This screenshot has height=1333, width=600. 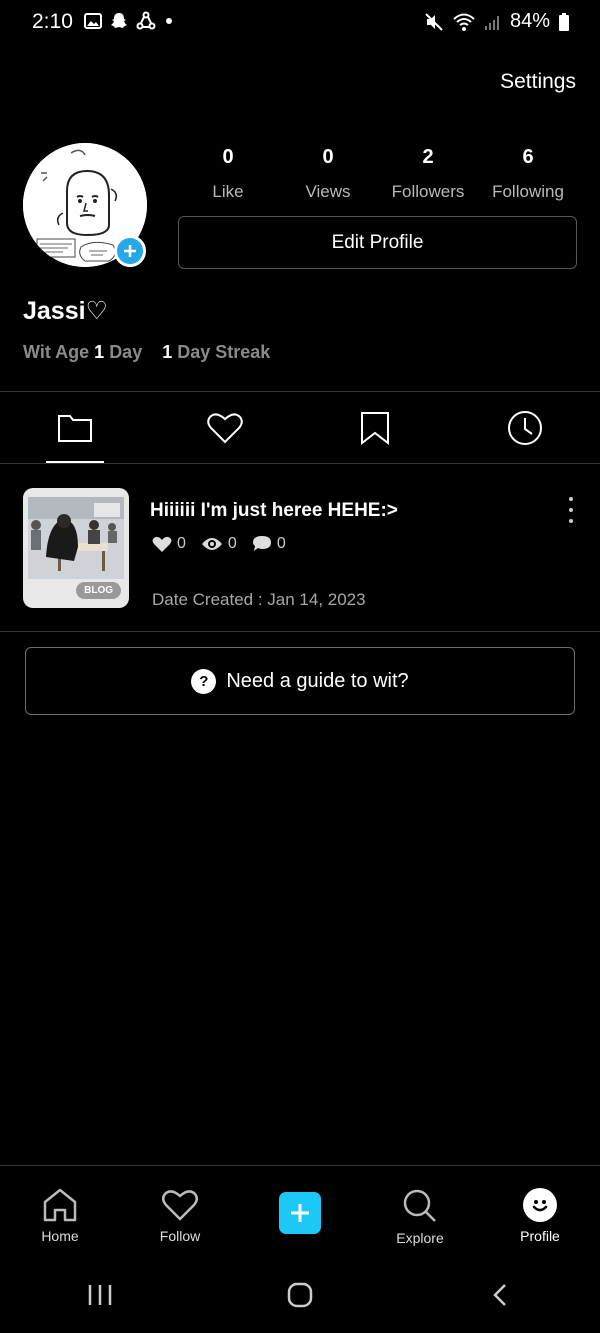 I want to click on image-icon, so click(x=93, y=21).